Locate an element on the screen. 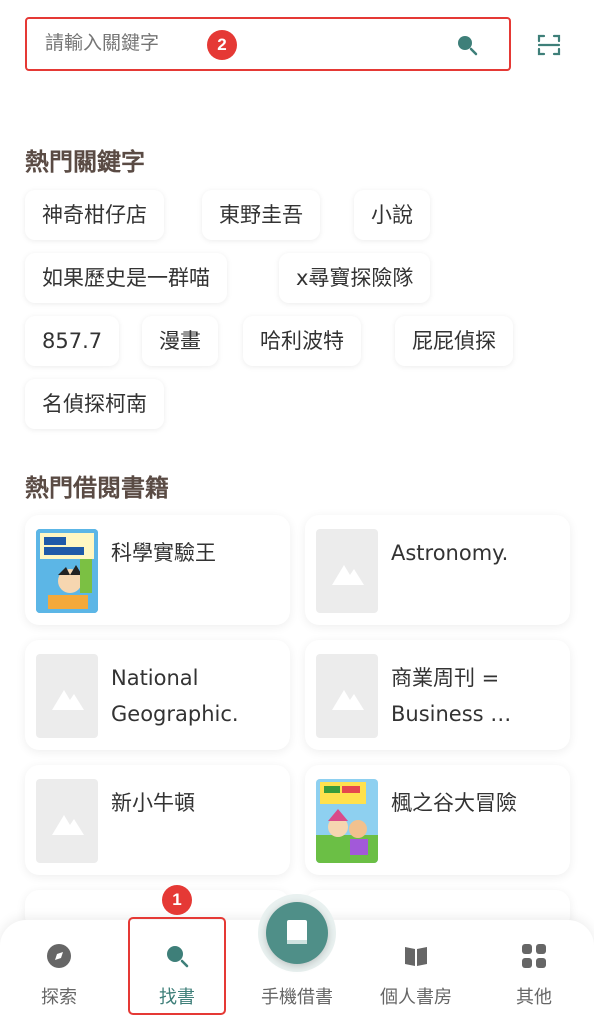 The width and height of the screenshot is (594, 1024). keyword-chip: 屁屁偵探 is located at coordinates (454, 341).